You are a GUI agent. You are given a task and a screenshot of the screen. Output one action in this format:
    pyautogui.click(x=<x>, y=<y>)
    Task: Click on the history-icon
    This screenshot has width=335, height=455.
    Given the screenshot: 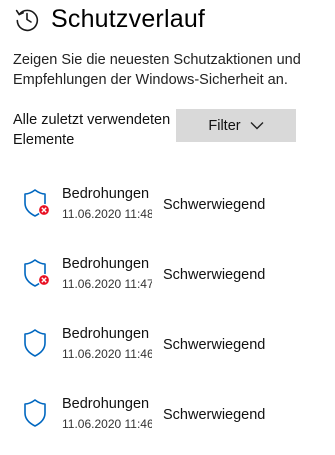 What is the action you would take?
    pyautogui.click(x=27, y=20)
    